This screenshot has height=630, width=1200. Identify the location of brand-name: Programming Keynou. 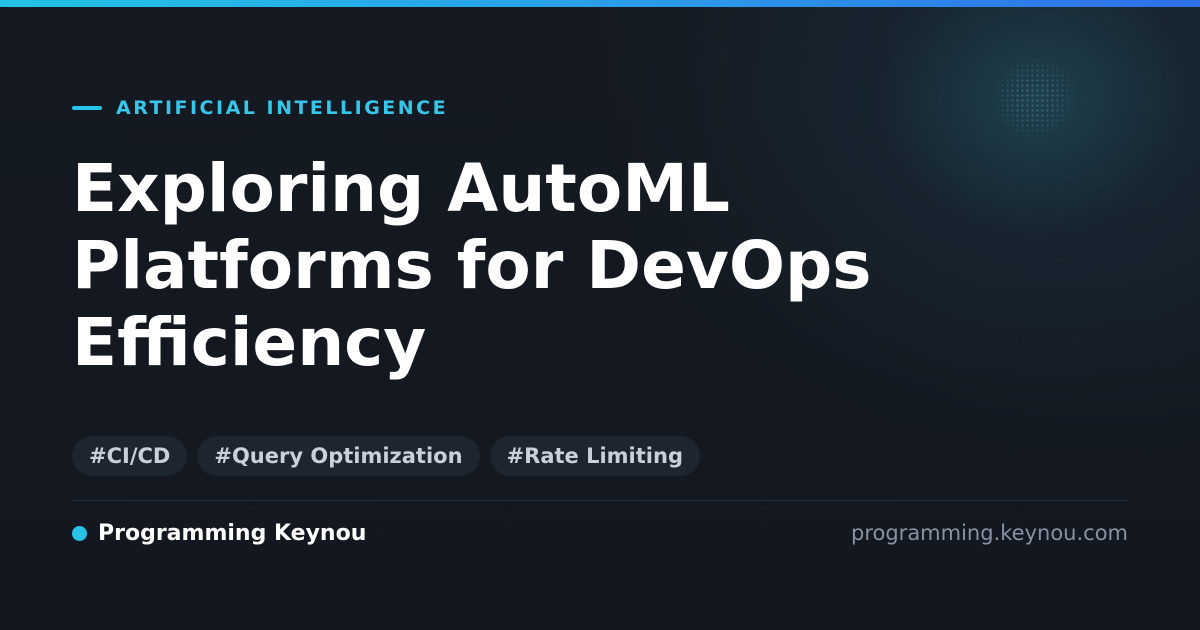
(232, 533).